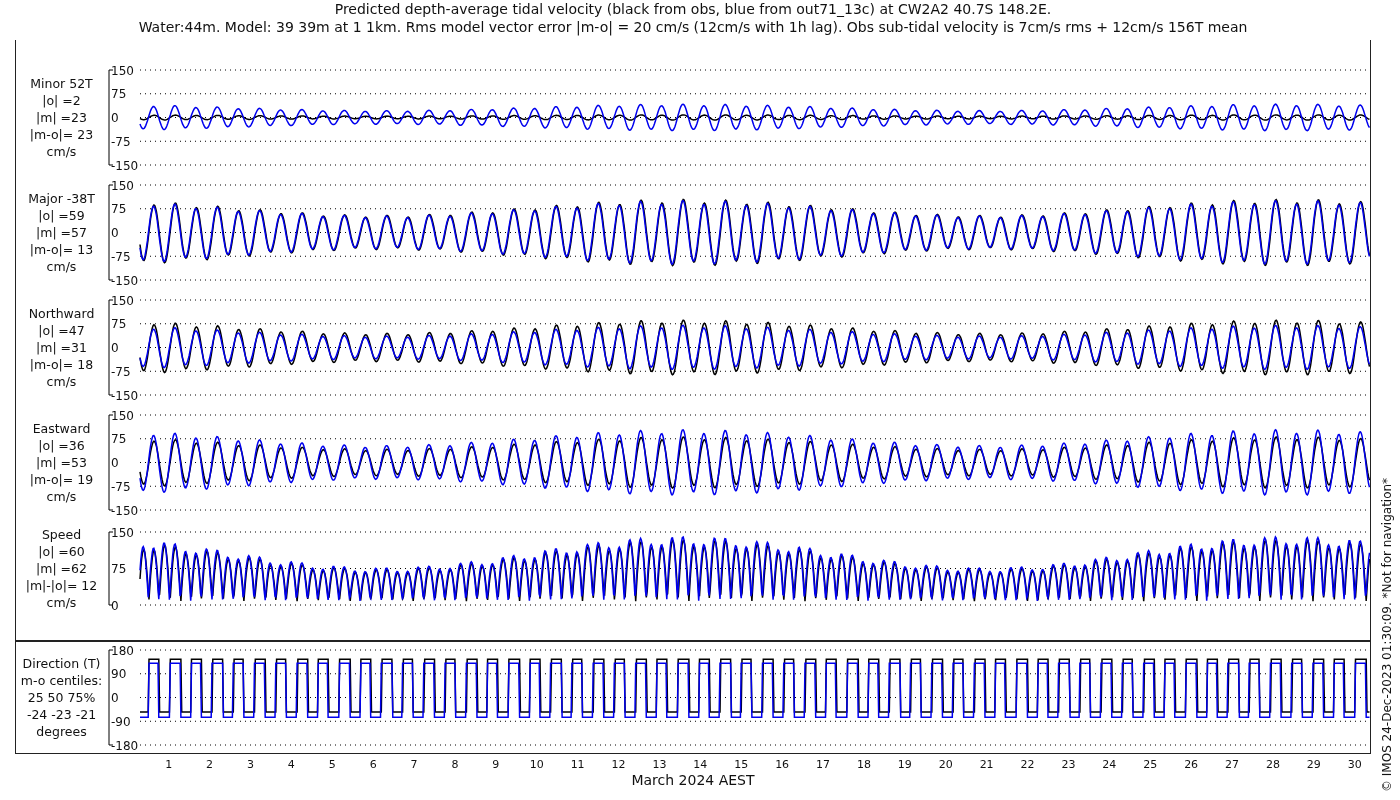 Image resolution: width=1400 pixels, height=800 pixels. Describe the element at coordinates (250, 764) in the screenshot. I see `x-tick-label: 3` at that location.